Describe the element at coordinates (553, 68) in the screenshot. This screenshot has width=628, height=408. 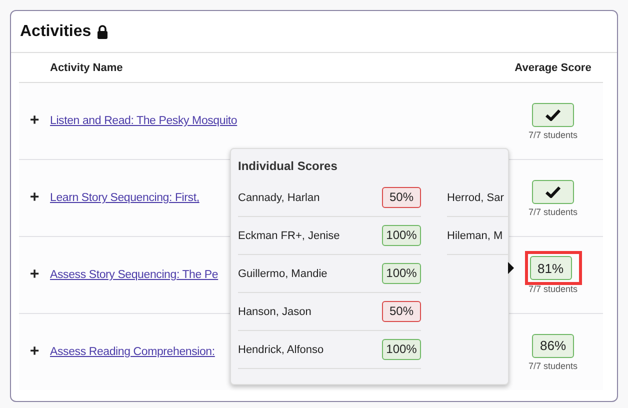
I see `column-header: Average Score` at that location.